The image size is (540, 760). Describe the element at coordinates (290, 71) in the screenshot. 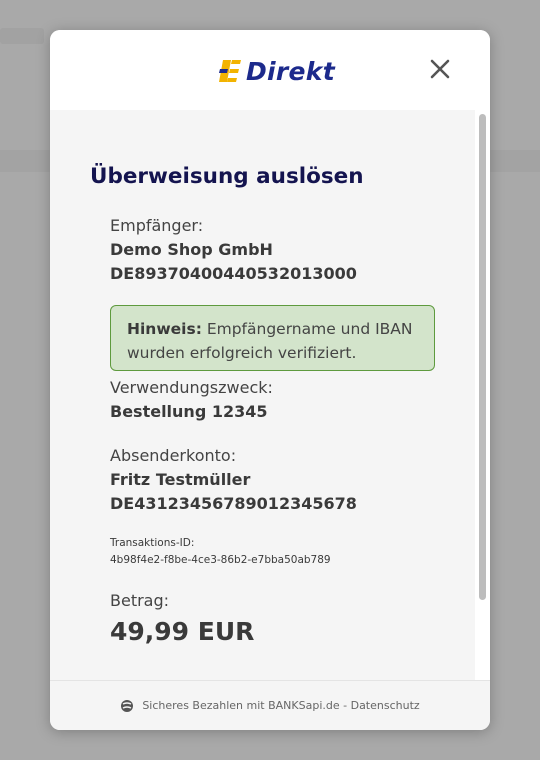

I see `logo-text: Direkt` at that location.